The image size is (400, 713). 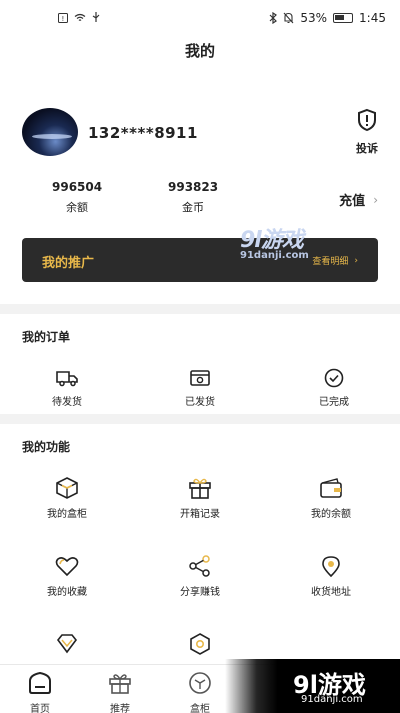 I want to click on order-shipped: 已发货, so click(x=200, y=388).